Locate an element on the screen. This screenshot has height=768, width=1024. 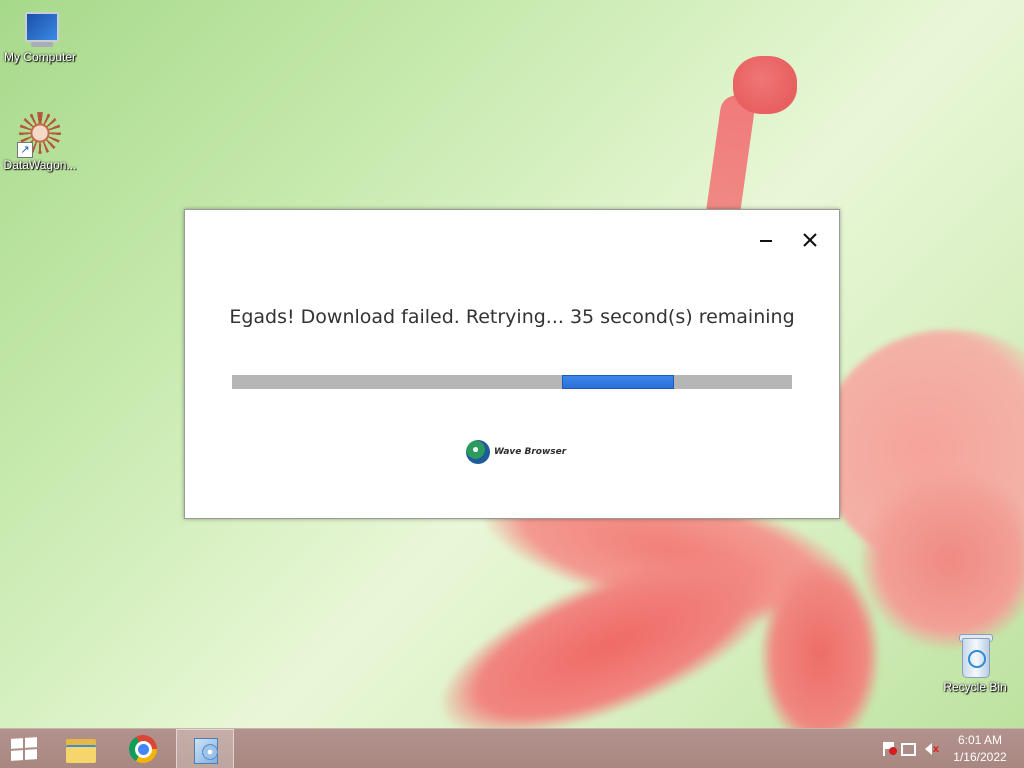
chrome-icon is located at coordinates (143, 749).